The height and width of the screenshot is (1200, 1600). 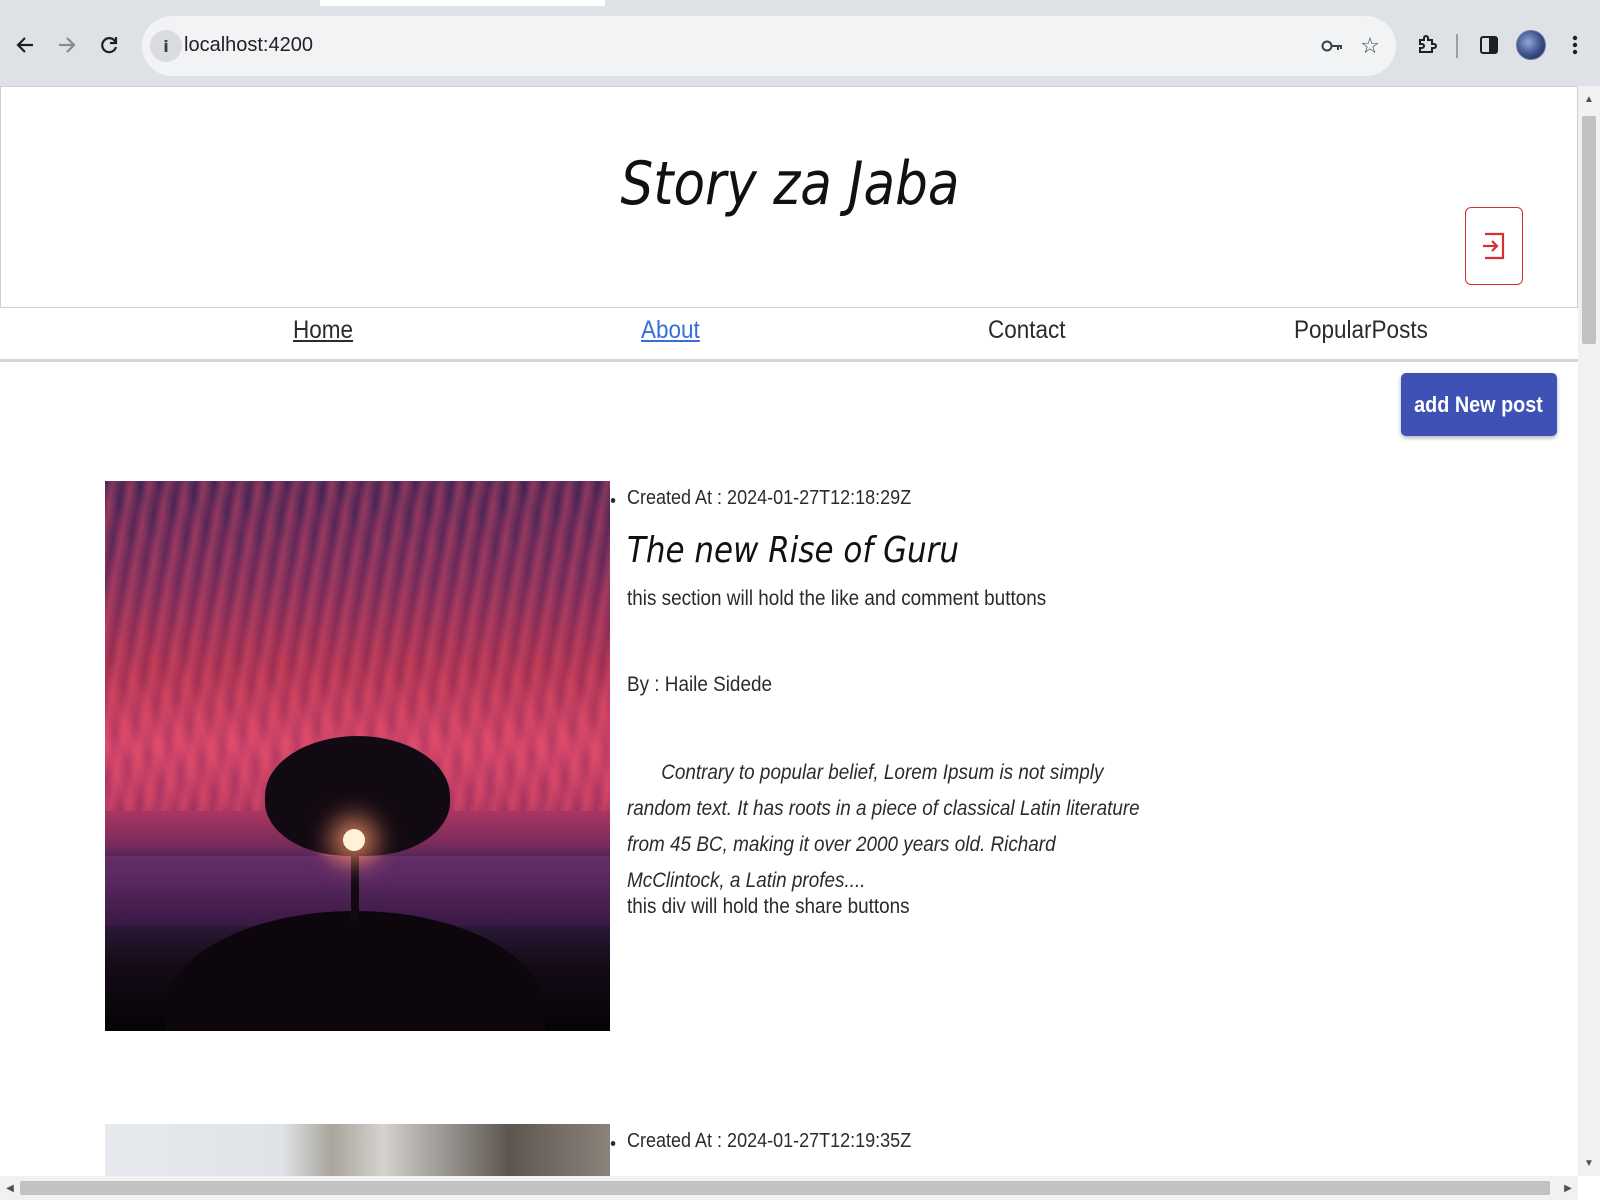 What do you see at coordinates (1457, 46) in the screenshot?
I see `toolbar-separator` at bounding box center [1457, 46].